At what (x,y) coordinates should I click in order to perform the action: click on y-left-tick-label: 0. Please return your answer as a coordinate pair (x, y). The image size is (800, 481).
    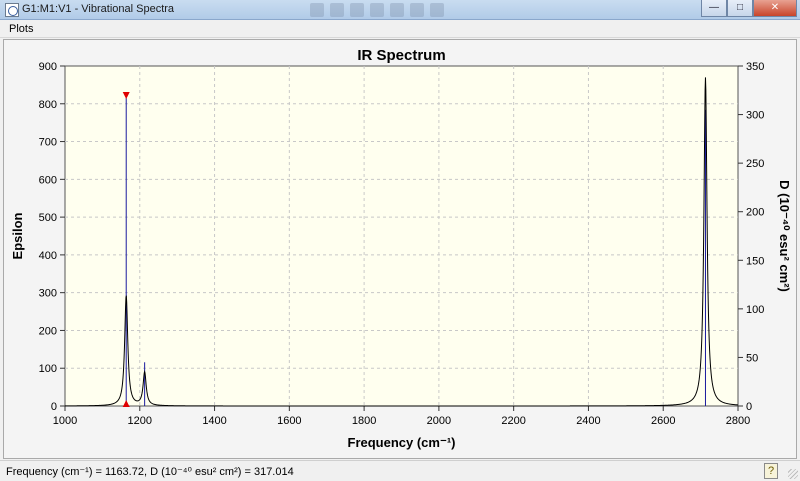
    Looking at the image, I should click on (54, 407).